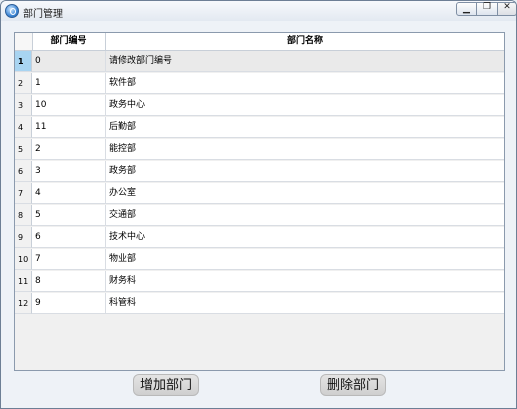 The width and height of the screenshot is (517, 409). What do you see at coordinates (69, 149) in the screenshot?
I see `dept-id-cell: 2` at bounding box center [69, 149].